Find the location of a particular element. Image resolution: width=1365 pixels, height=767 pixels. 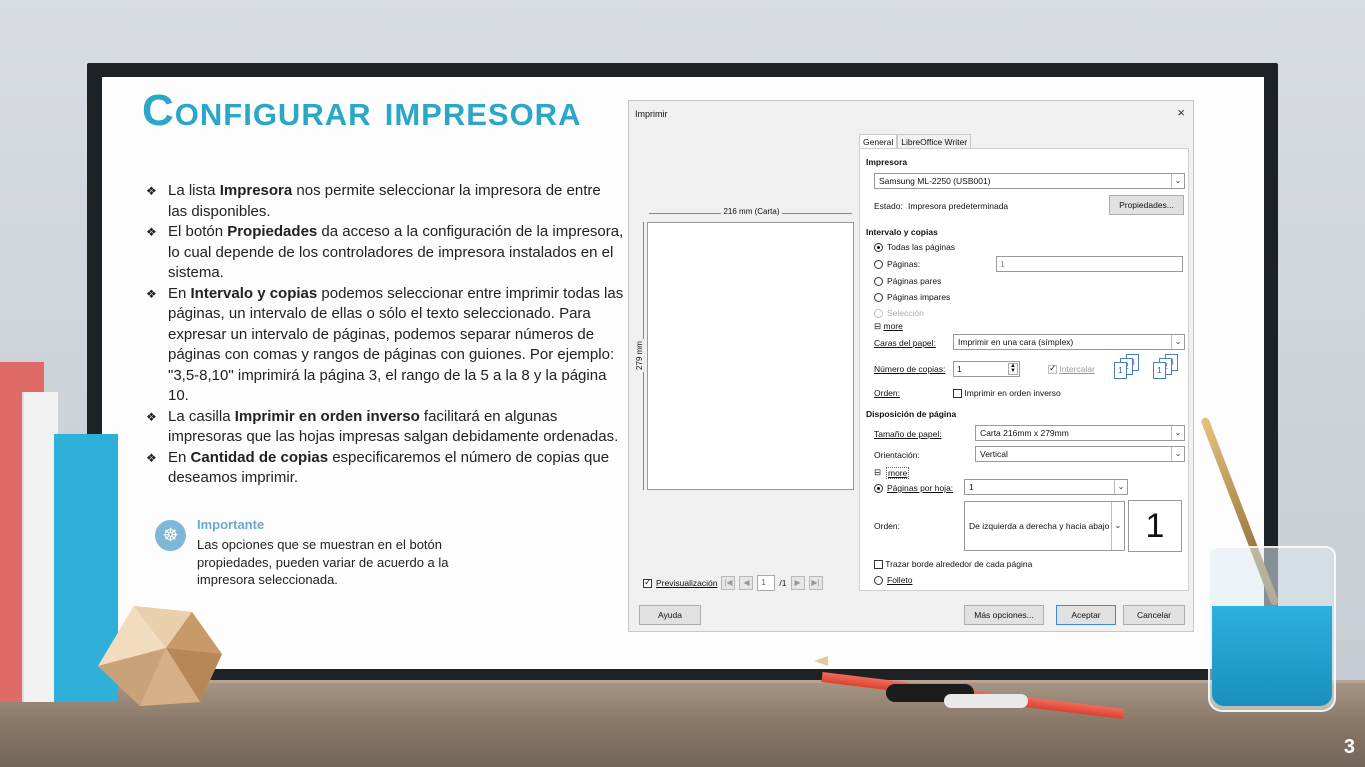

layout-more-label: more is located at coordinates (898, 473).